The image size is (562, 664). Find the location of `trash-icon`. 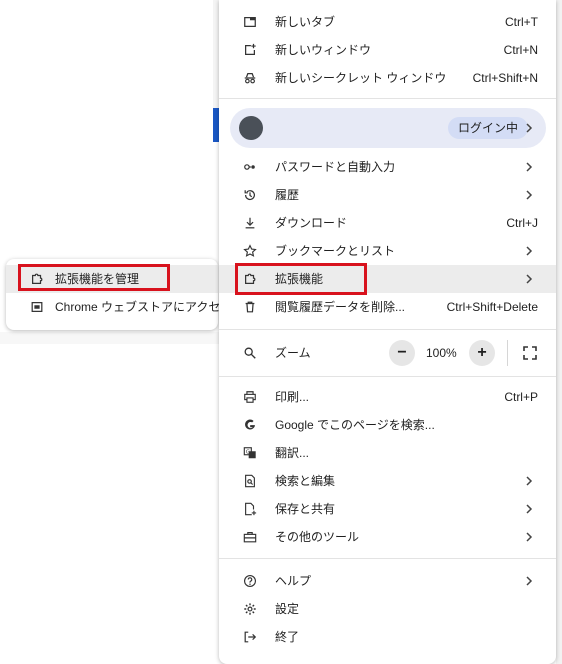

trash-icon is located at coordinates (250, 307).